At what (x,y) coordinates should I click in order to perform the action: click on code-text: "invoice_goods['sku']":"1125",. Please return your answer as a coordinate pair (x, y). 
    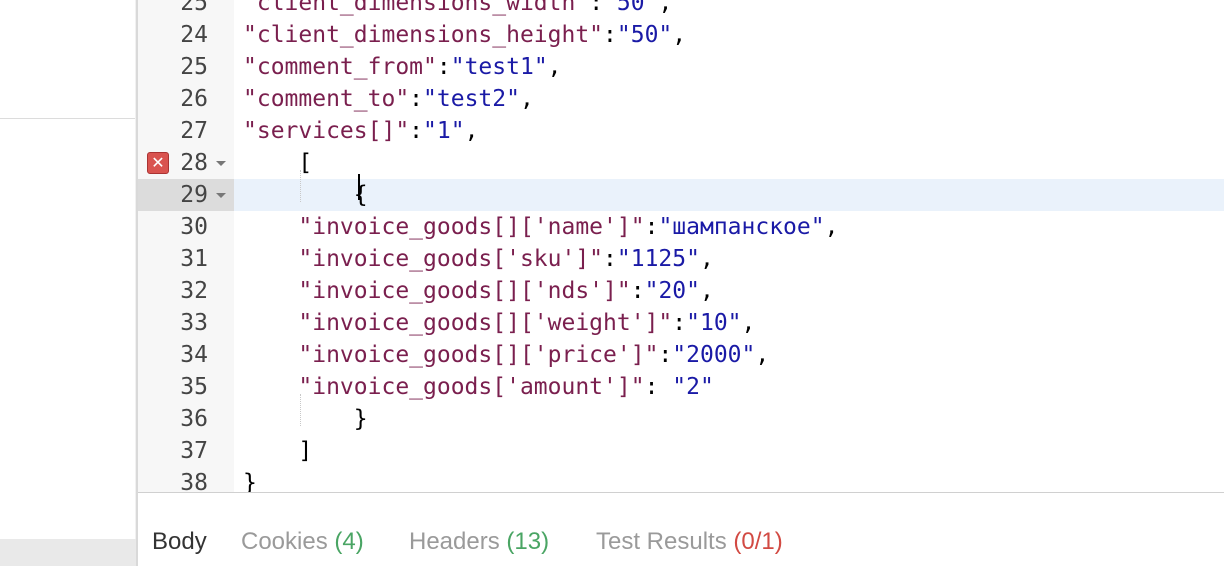
    Looking at the image, I should click on (478, 259).